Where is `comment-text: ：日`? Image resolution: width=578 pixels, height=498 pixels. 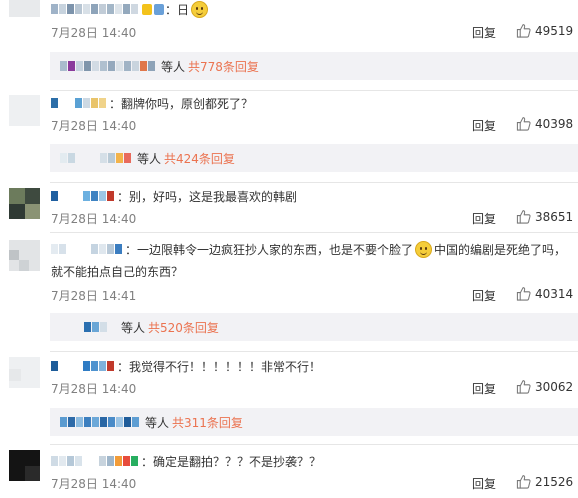
comment-text: ：日 is located at coordinates (177, 9).